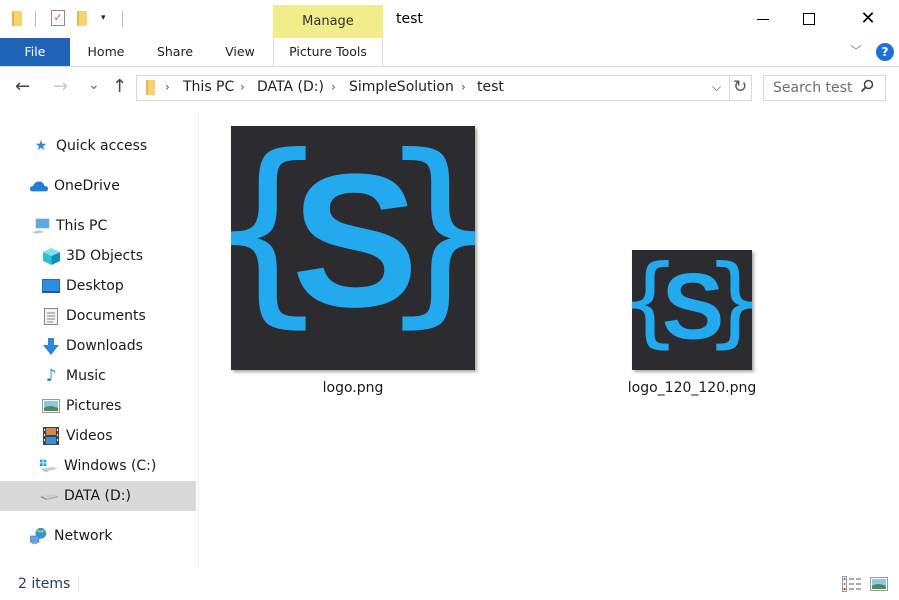 This screenshot has height=600, width=899. What do you see at coordinates (401, 87) in the screenshot?
I see `breadcrumb-simplesolution: SimpleSolution` at bounding box center [401, 87].